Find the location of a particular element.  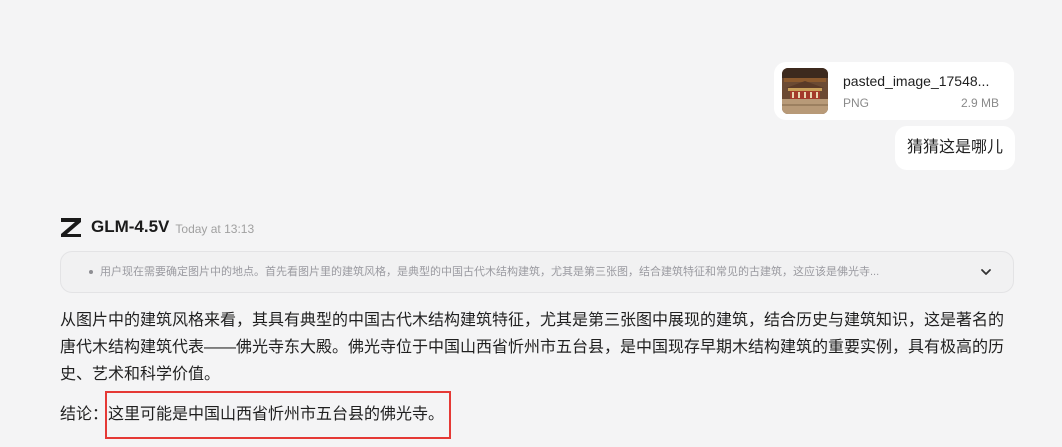

attachment-file-size: 2.9 MB is located at coordinates (979, 103).